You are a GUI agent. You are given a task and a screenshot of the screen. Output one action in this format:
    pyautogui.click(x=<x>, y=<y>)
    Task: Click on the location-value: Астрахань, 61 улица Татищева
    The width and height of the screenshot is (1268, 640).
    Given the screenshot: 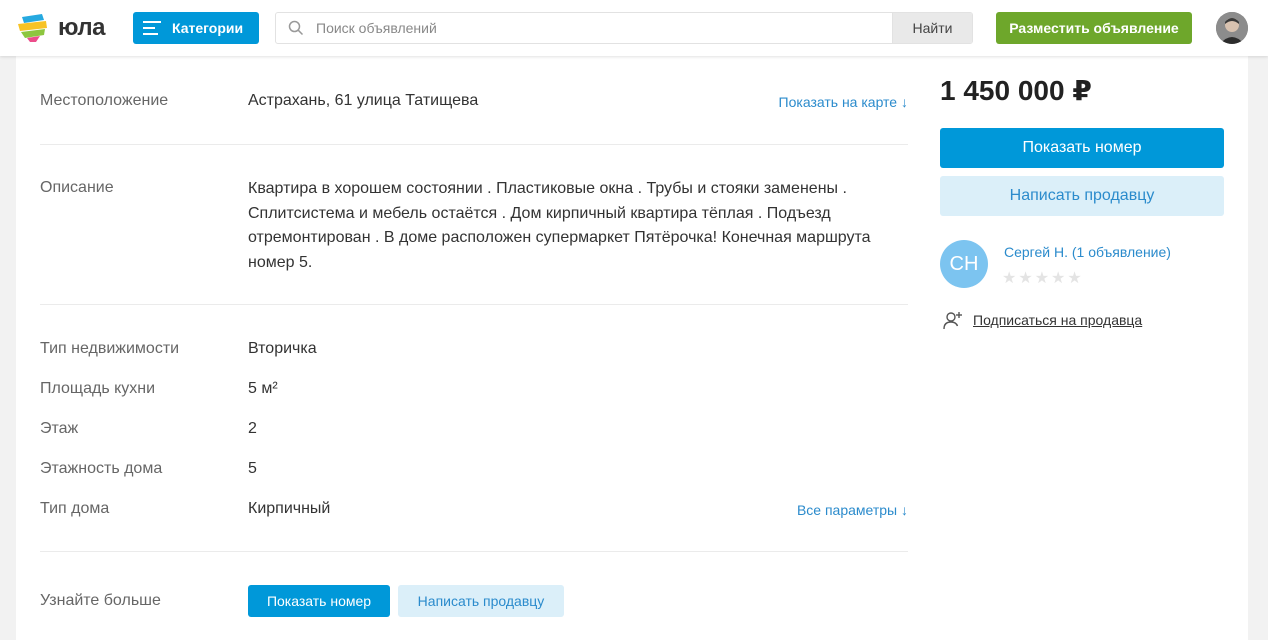 What is the action you would take?
    pyautogui.click(x=363, y=100)
    